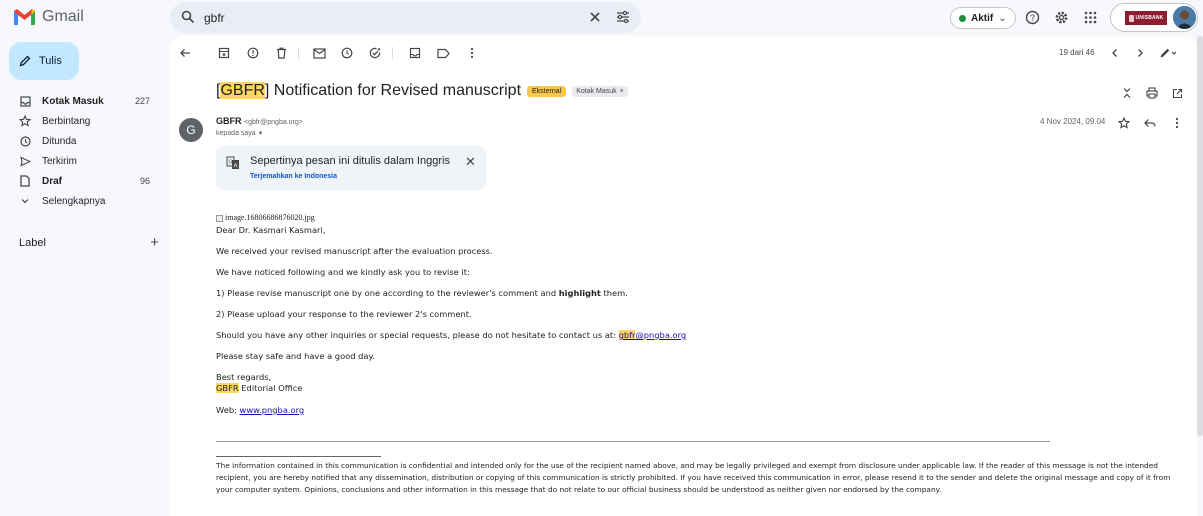 The height and width of the screenshot is (516, 1203). I want to click on greeting: Dear Dr. Kasmari Kasmari,, so click(271, 230).